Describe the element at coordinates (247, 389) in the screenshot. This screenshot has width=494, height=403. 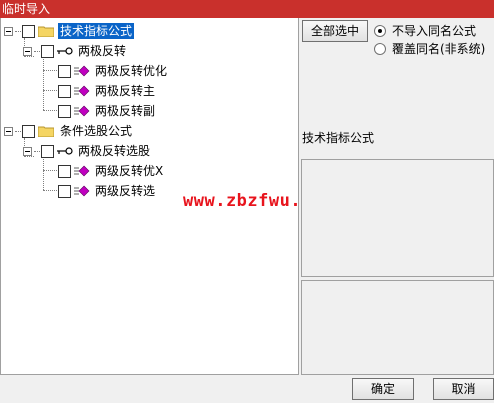
I see `footer-bar: 确定 取消` at that location.